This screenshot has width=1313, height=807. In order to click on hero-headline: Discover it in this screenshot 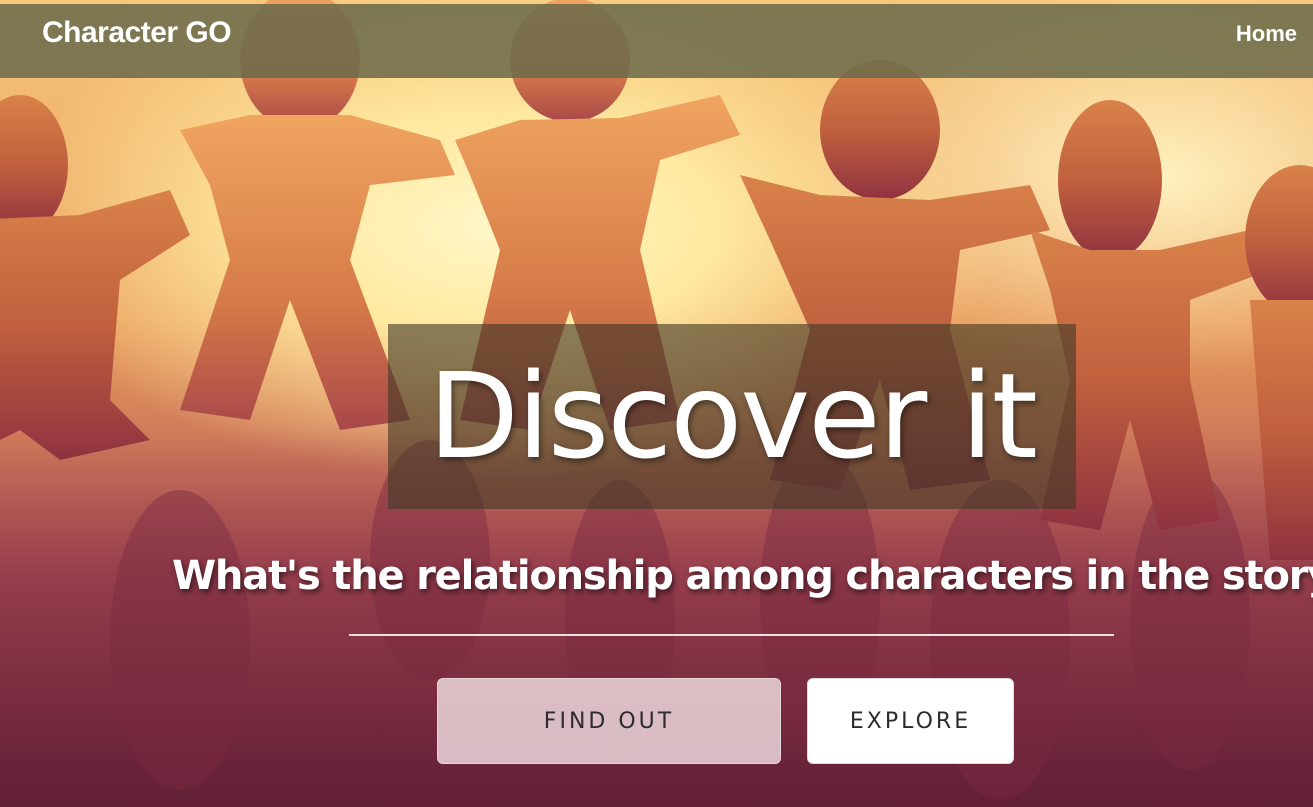, I will do `click(733, 416)`.